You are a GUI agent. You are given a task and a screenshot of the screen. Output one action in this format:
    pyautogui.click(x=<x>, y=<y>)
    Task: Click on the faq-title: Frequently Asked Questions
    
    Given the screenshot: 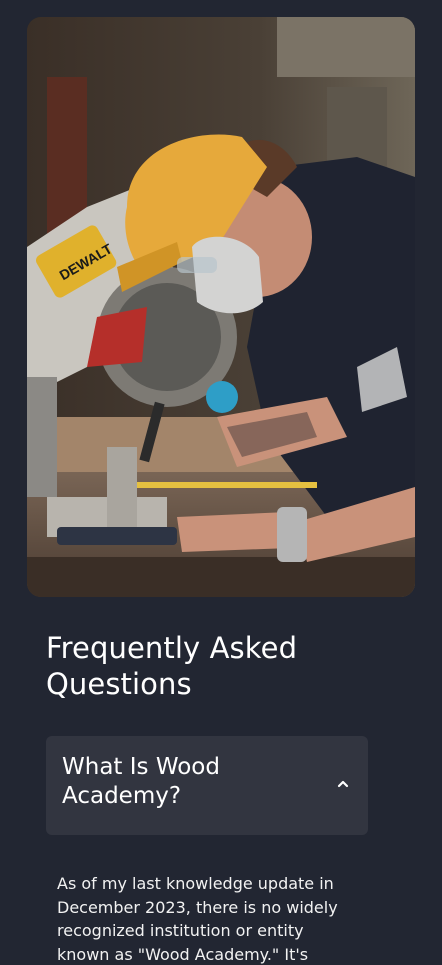 What is the action you would take?
    pyautogui.click(x=172, y=666)
    